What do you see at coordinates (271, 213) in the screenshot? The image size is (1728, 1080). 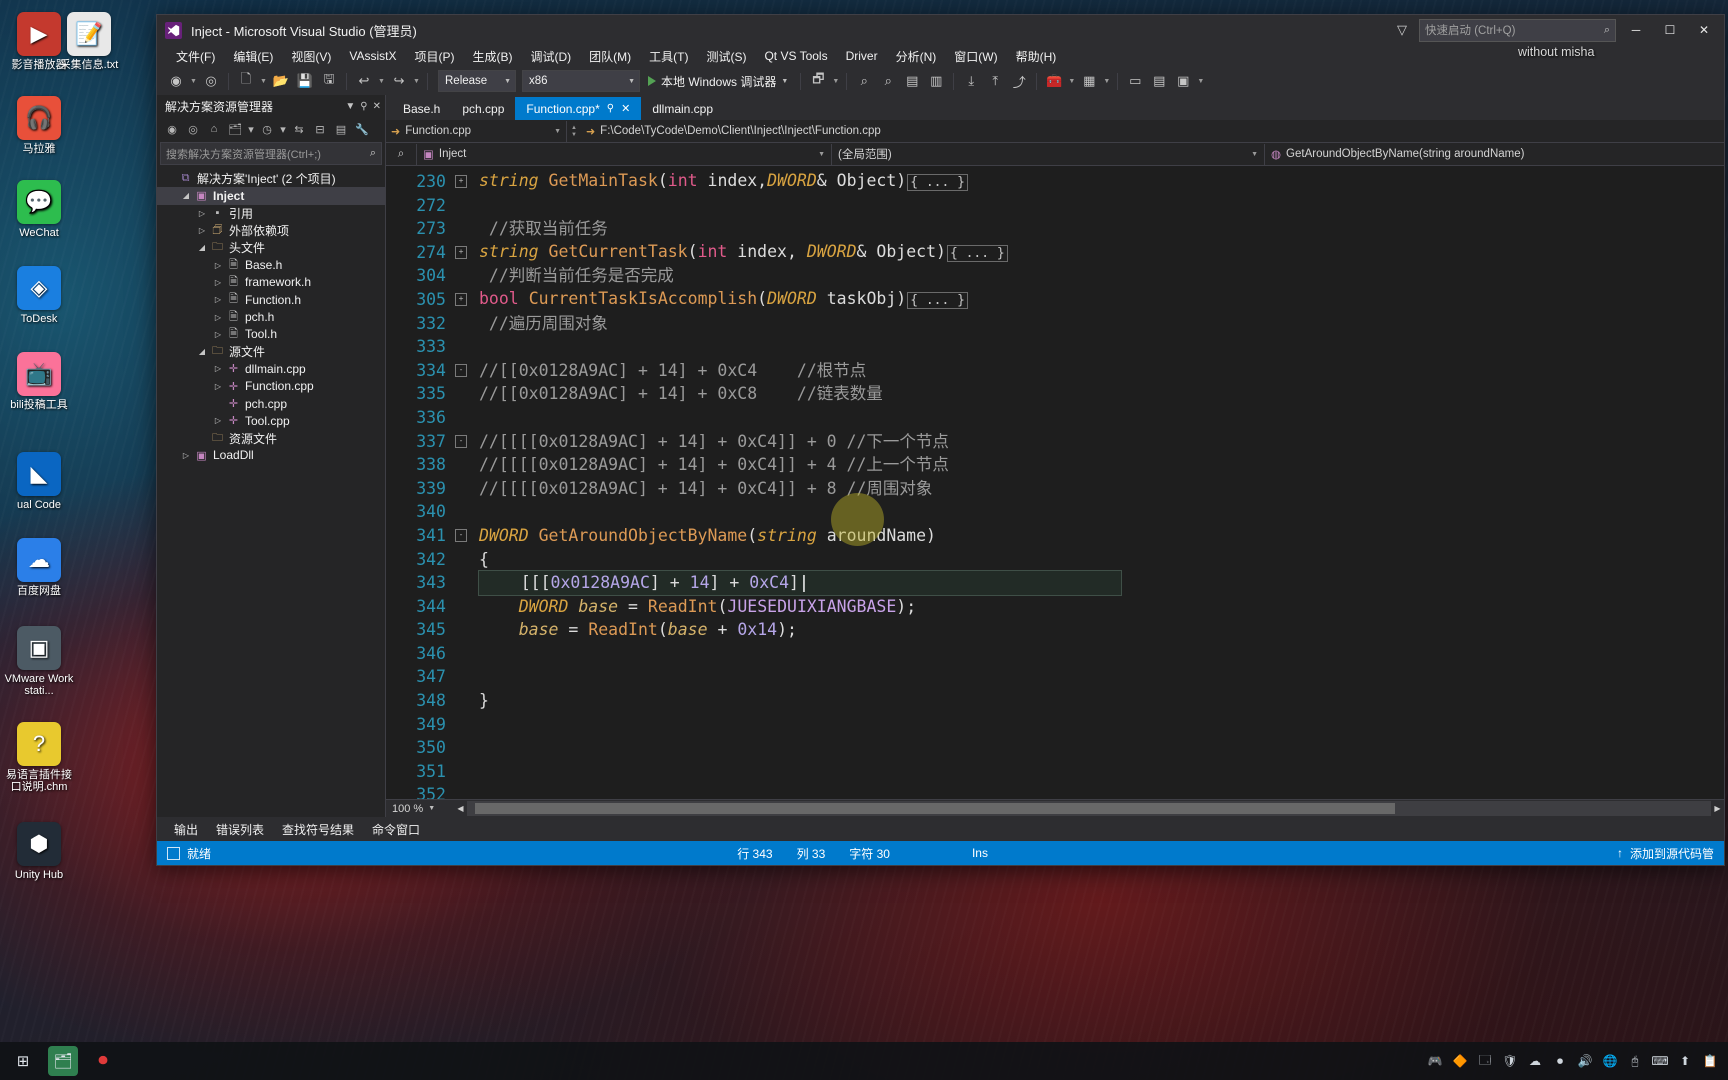 I see `tree-item-2: ▷ ▪ 引用` at bounding box center [271, 213].